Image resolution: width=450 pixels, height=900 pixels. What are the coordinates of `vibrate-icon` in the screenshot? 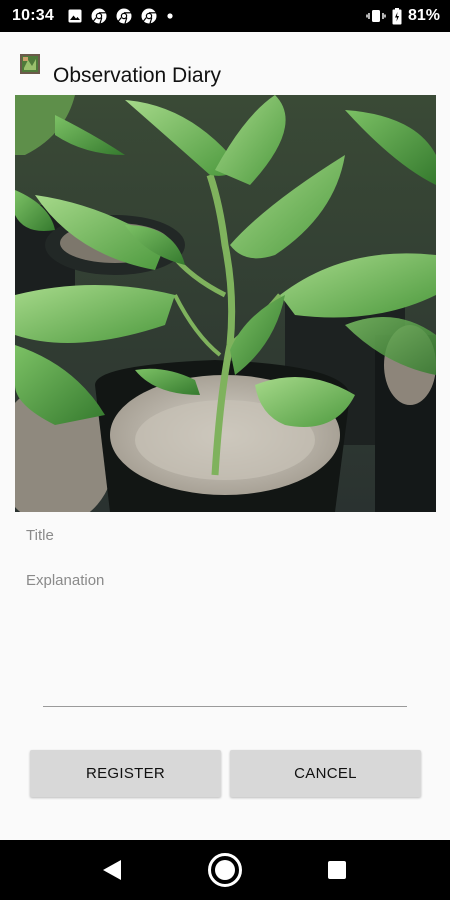 It's located at (376, 16).